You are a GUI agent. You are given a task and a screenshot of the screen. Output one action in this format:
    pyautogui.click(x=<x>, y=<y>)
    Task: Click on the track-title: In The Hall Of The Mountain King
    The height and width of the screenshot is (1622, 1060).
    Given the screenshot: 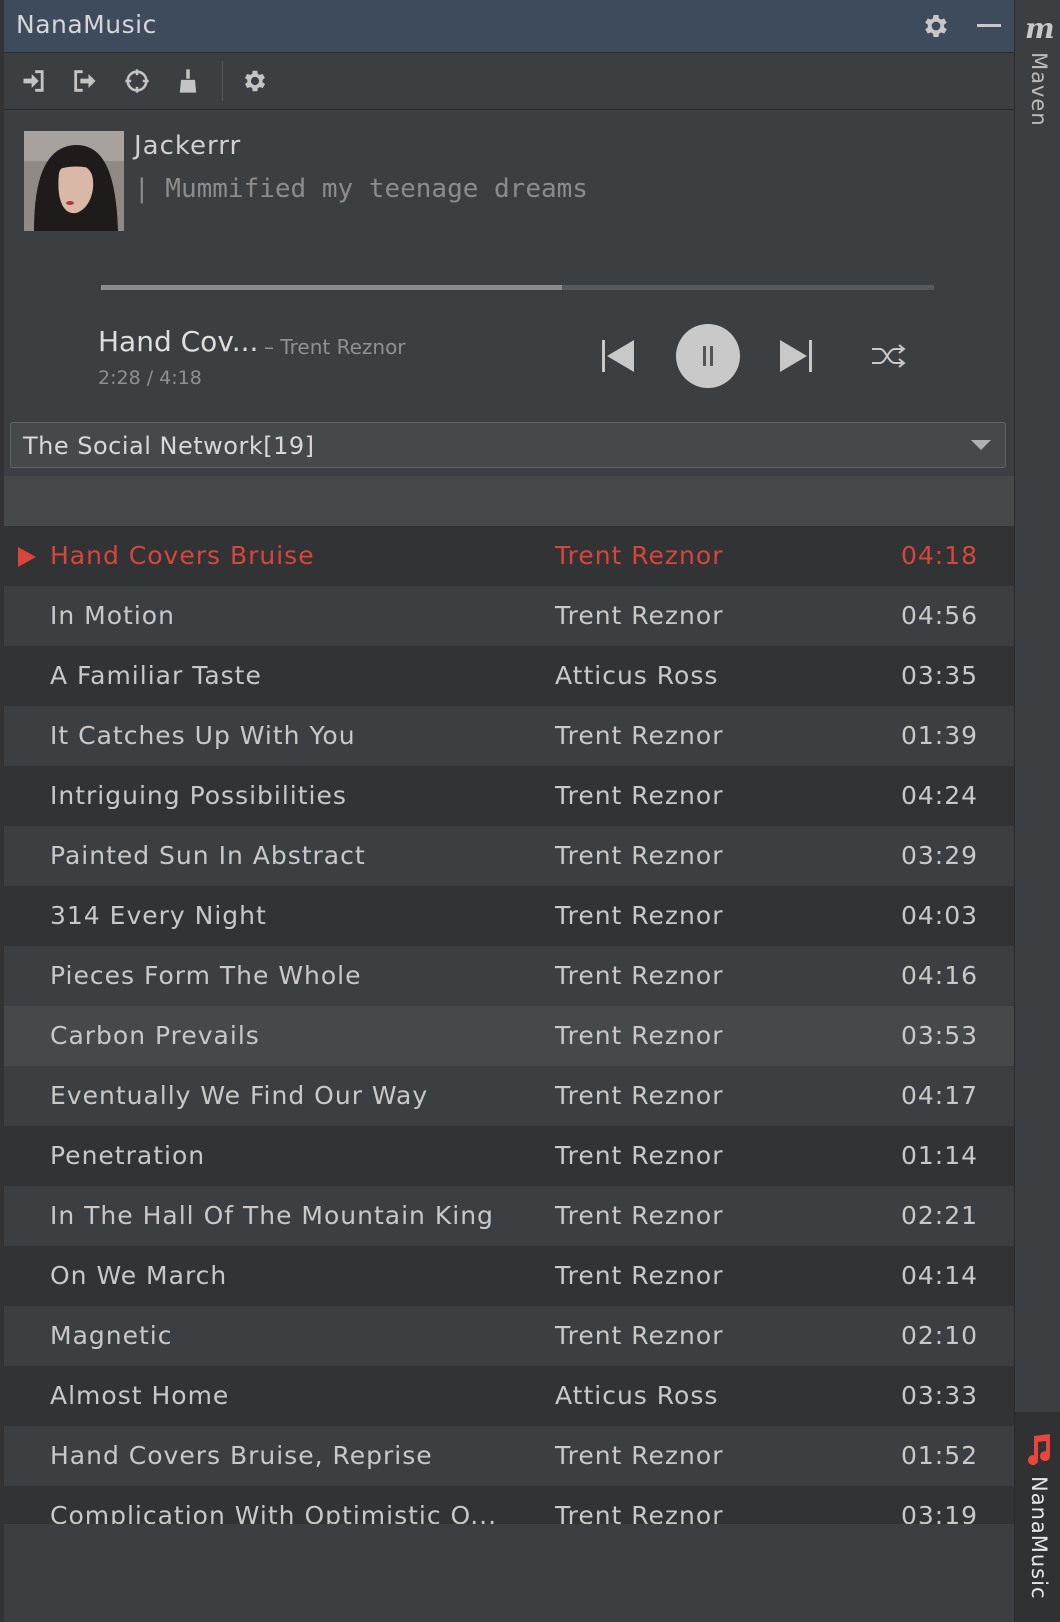 What is the action you would take?
    pyautogui.click(x=272, y=1215)
    